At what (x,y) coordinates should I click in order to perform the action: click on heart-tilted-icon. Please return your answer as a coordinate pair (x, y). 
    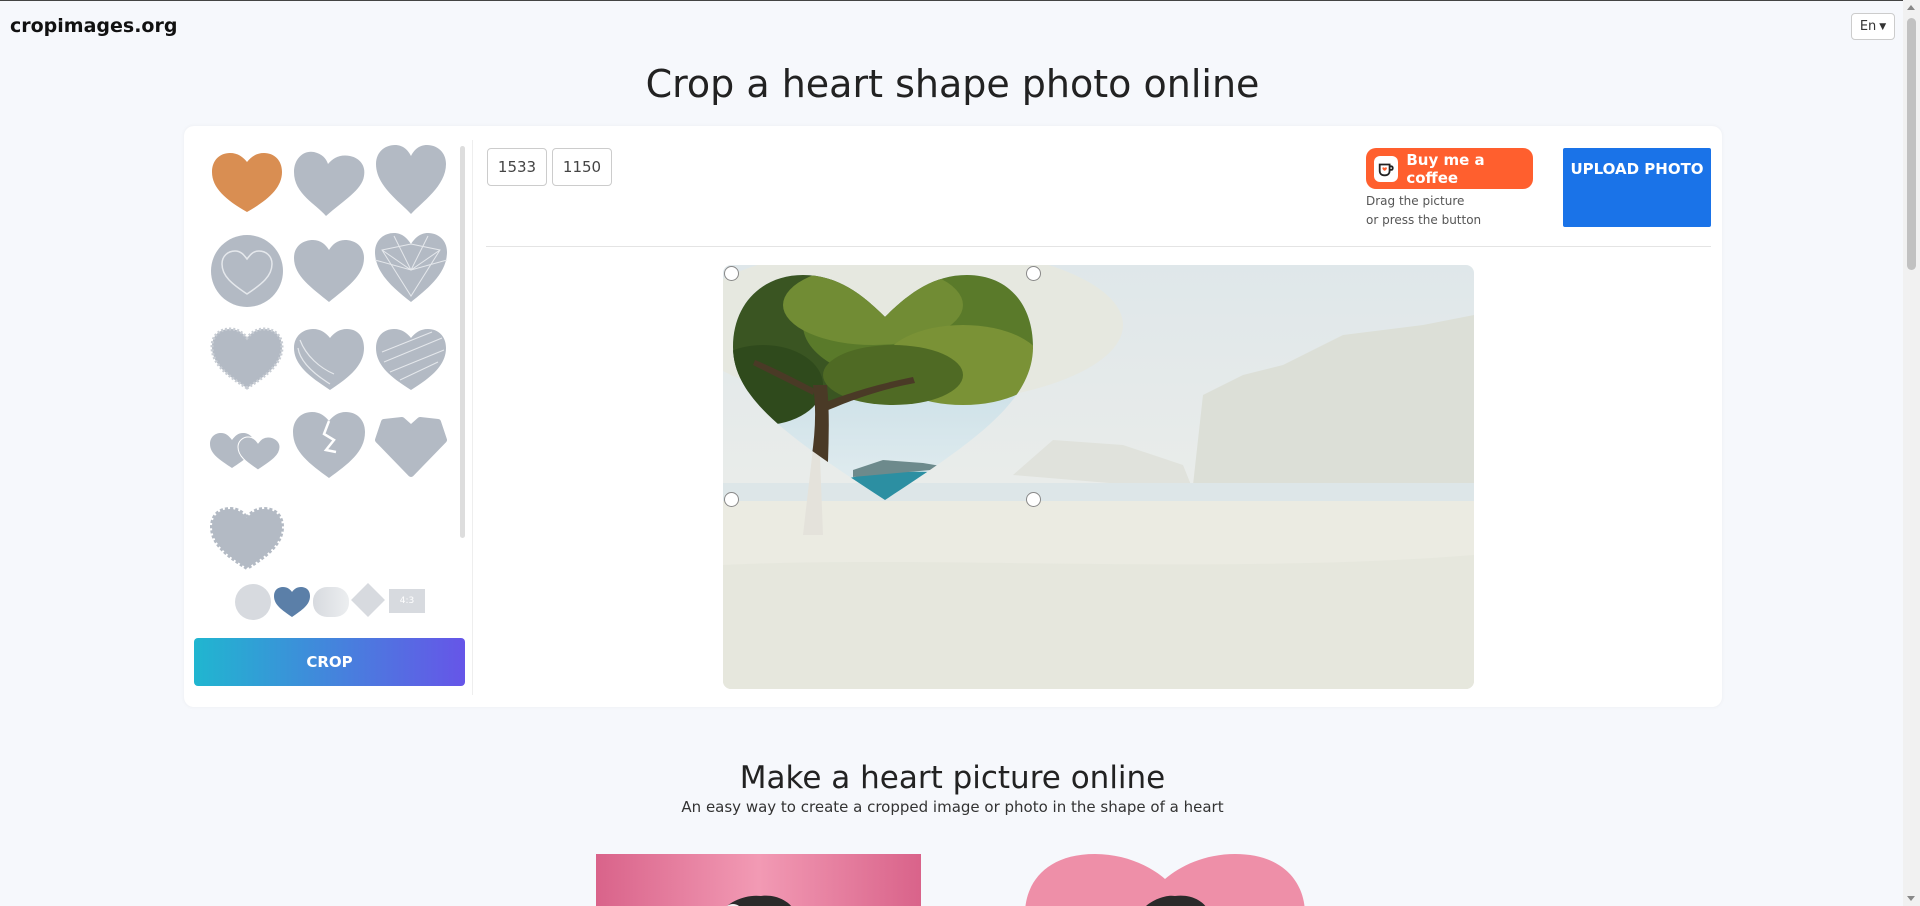
    Looking at the image, I should click on (329, 183).